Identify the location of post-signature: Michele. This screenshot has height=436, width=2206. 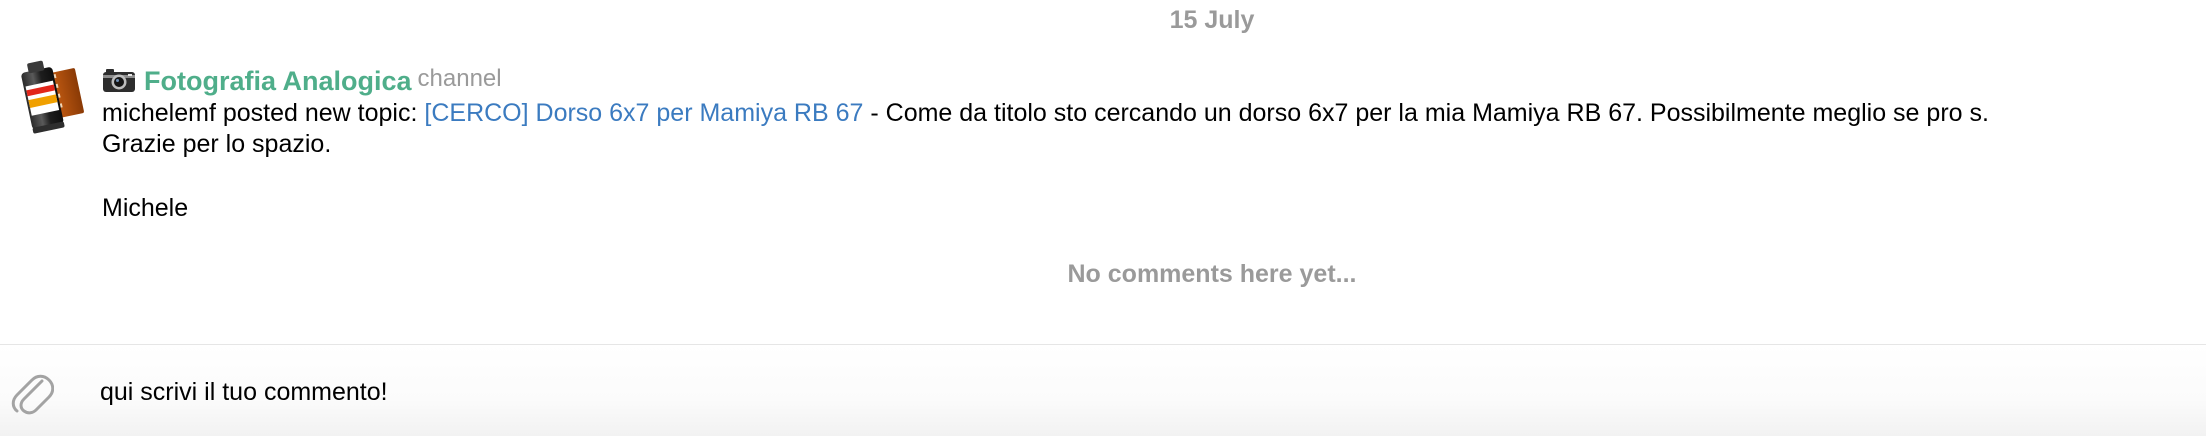
(145, 208).